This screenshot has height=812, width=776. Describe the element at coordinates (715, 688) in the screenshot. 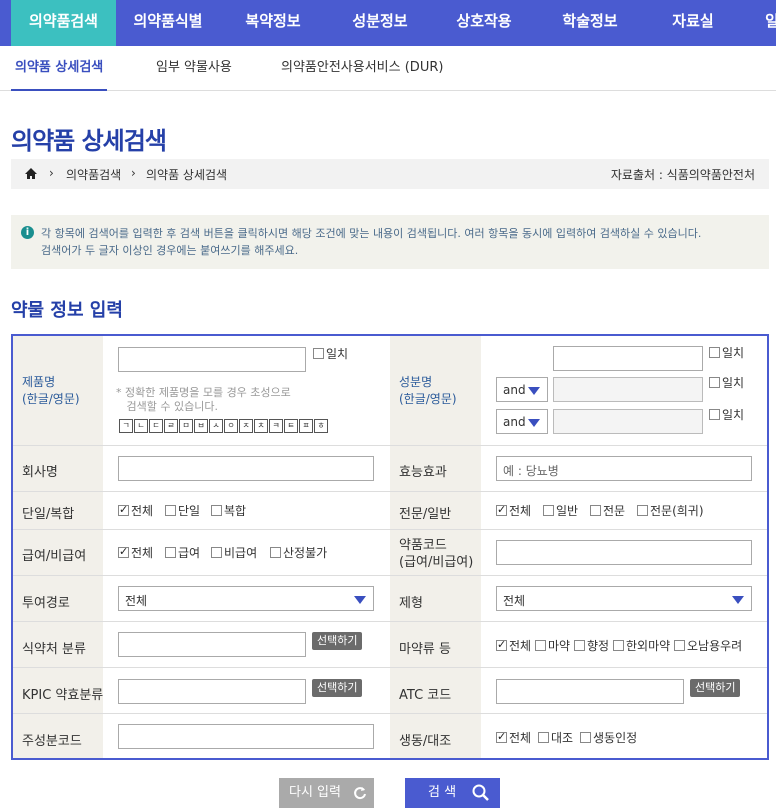

I see `atc-select-button: 선택하기` at that location.